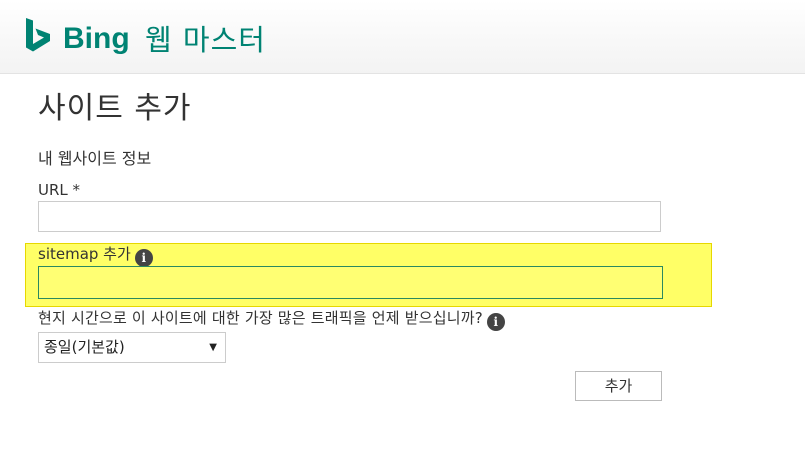 The width and height of the screenshot is (805, 465). Describe the element at coordinates (350, 282) in the screenshot. I see `sitemap-input` at that location.